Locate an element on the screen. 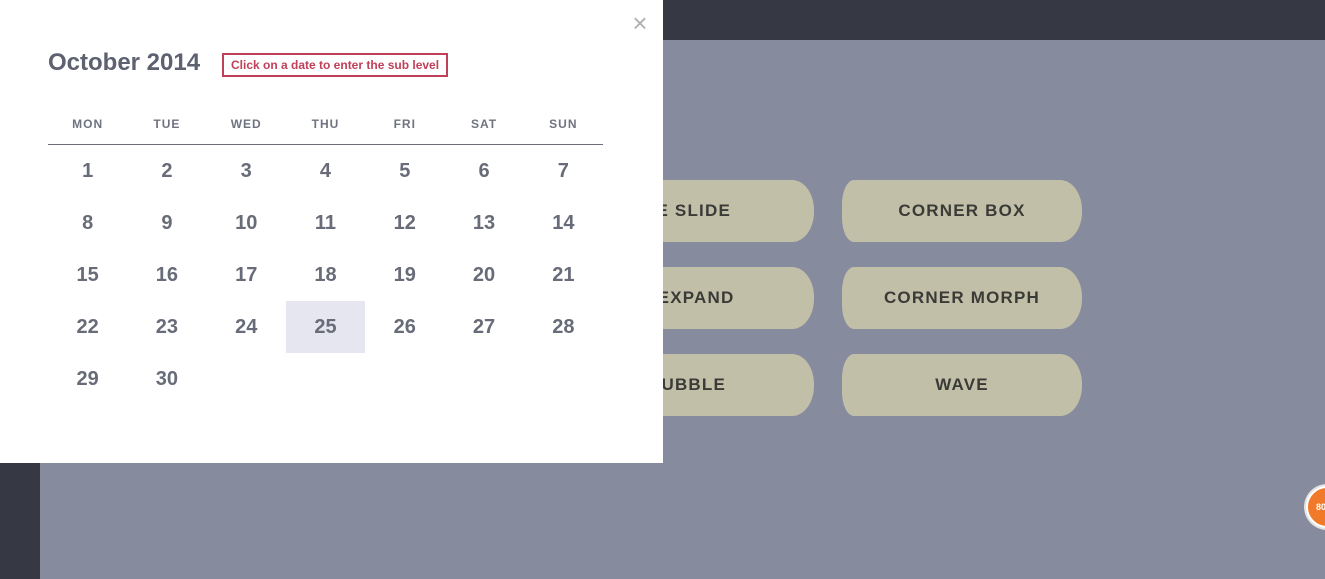  calendar-day: 7 is located at coordinates (563, 171).